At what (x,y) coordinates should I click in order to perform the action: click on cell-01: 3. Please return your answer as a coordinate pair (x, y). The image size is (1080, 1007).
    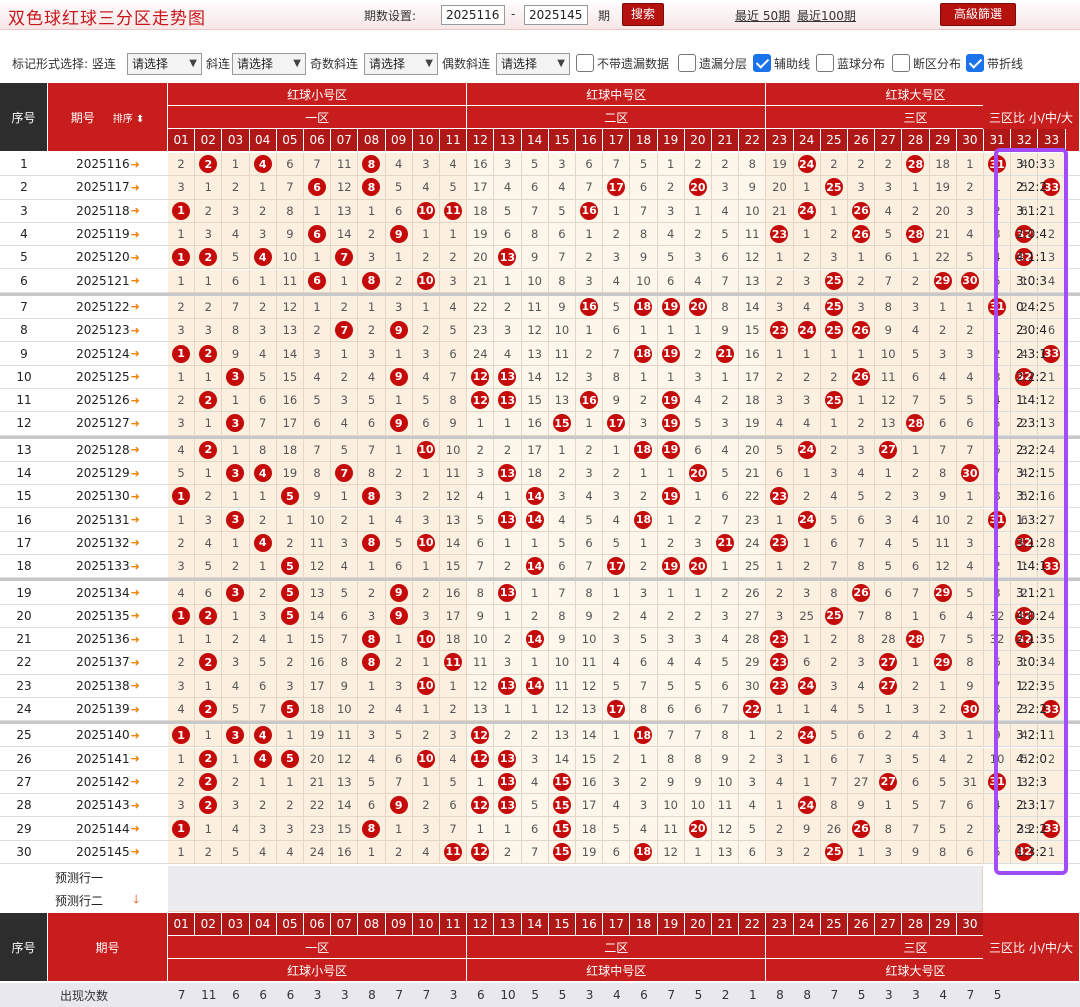
    Looking at the image, I should click on (182, 567).